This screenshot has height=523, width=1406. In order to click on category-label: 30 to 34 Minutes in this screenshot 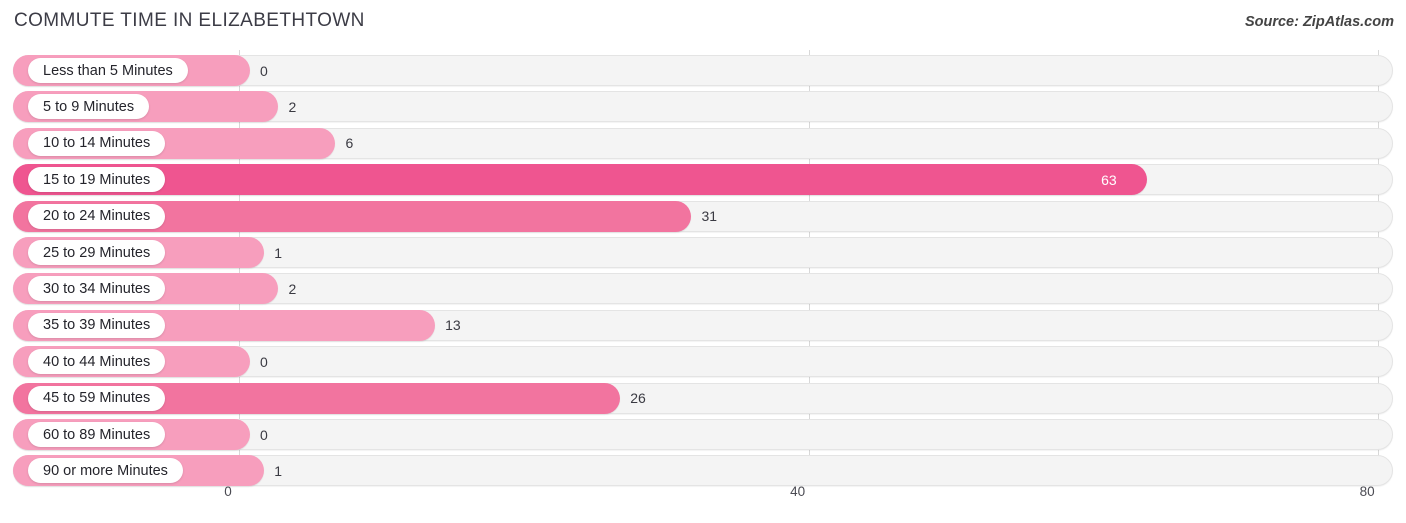, I will do `click(97, 288)`.